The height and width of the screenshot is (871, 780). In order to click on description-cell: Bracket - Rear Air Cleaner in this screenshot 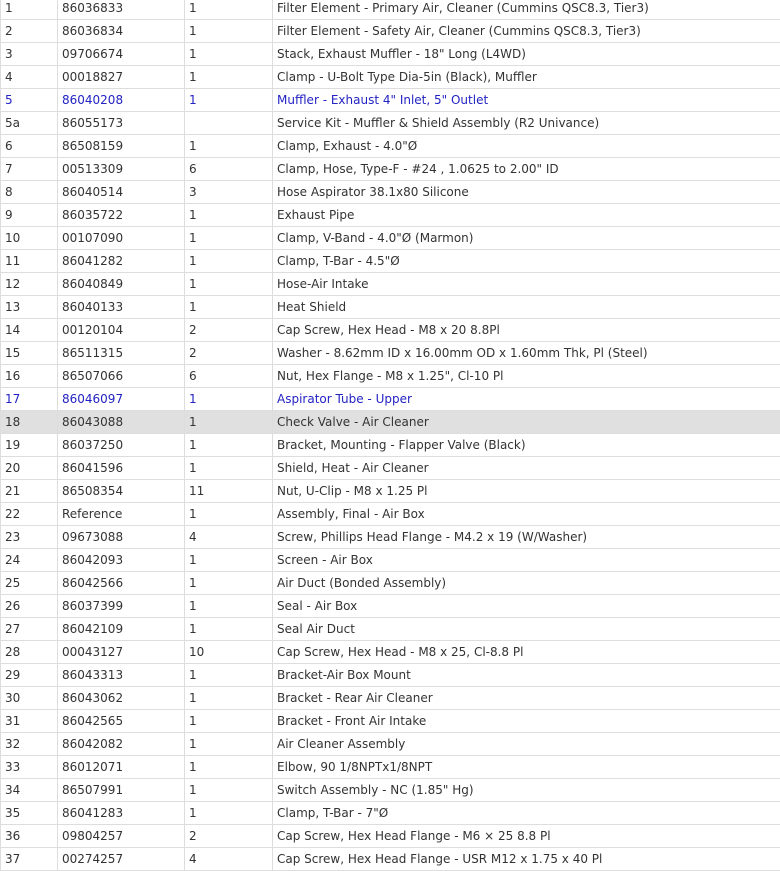, I will do `click(526, 698)`.